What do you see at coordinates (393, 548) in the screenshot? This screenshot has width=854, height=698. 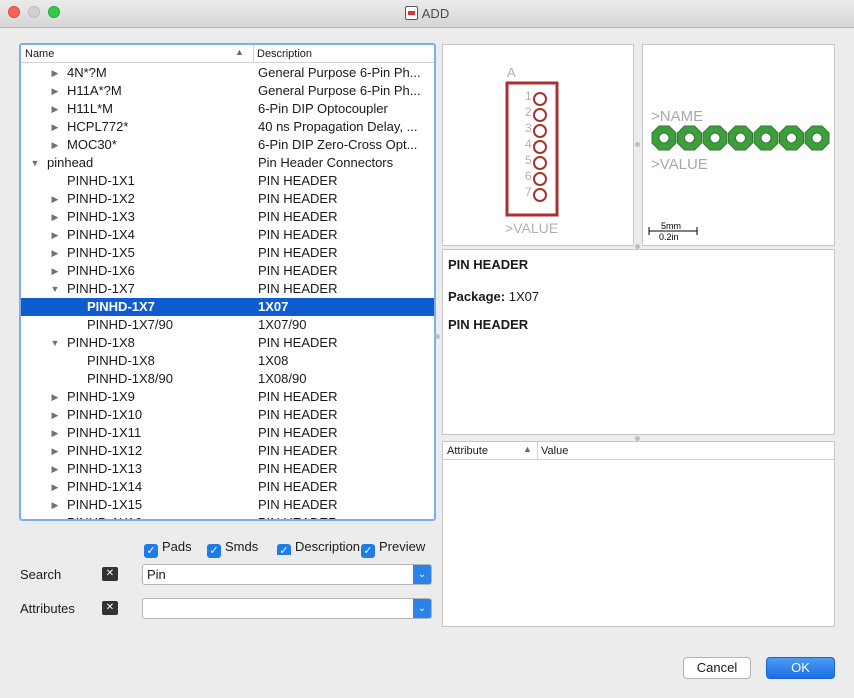 I see `preview-checkbox: ✓ Preview` at bounding box center [393, 548].